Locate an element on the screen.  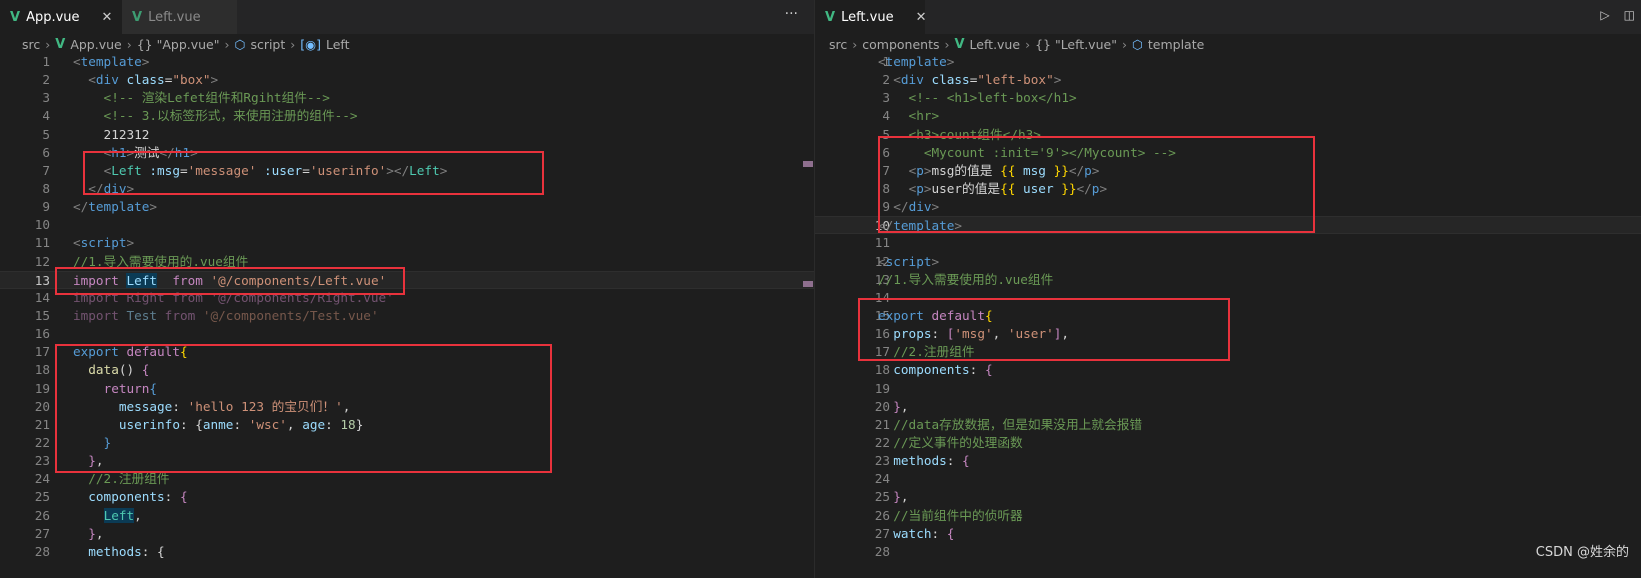
code-line: 18 components: { is located at coordinates (1228, 370).